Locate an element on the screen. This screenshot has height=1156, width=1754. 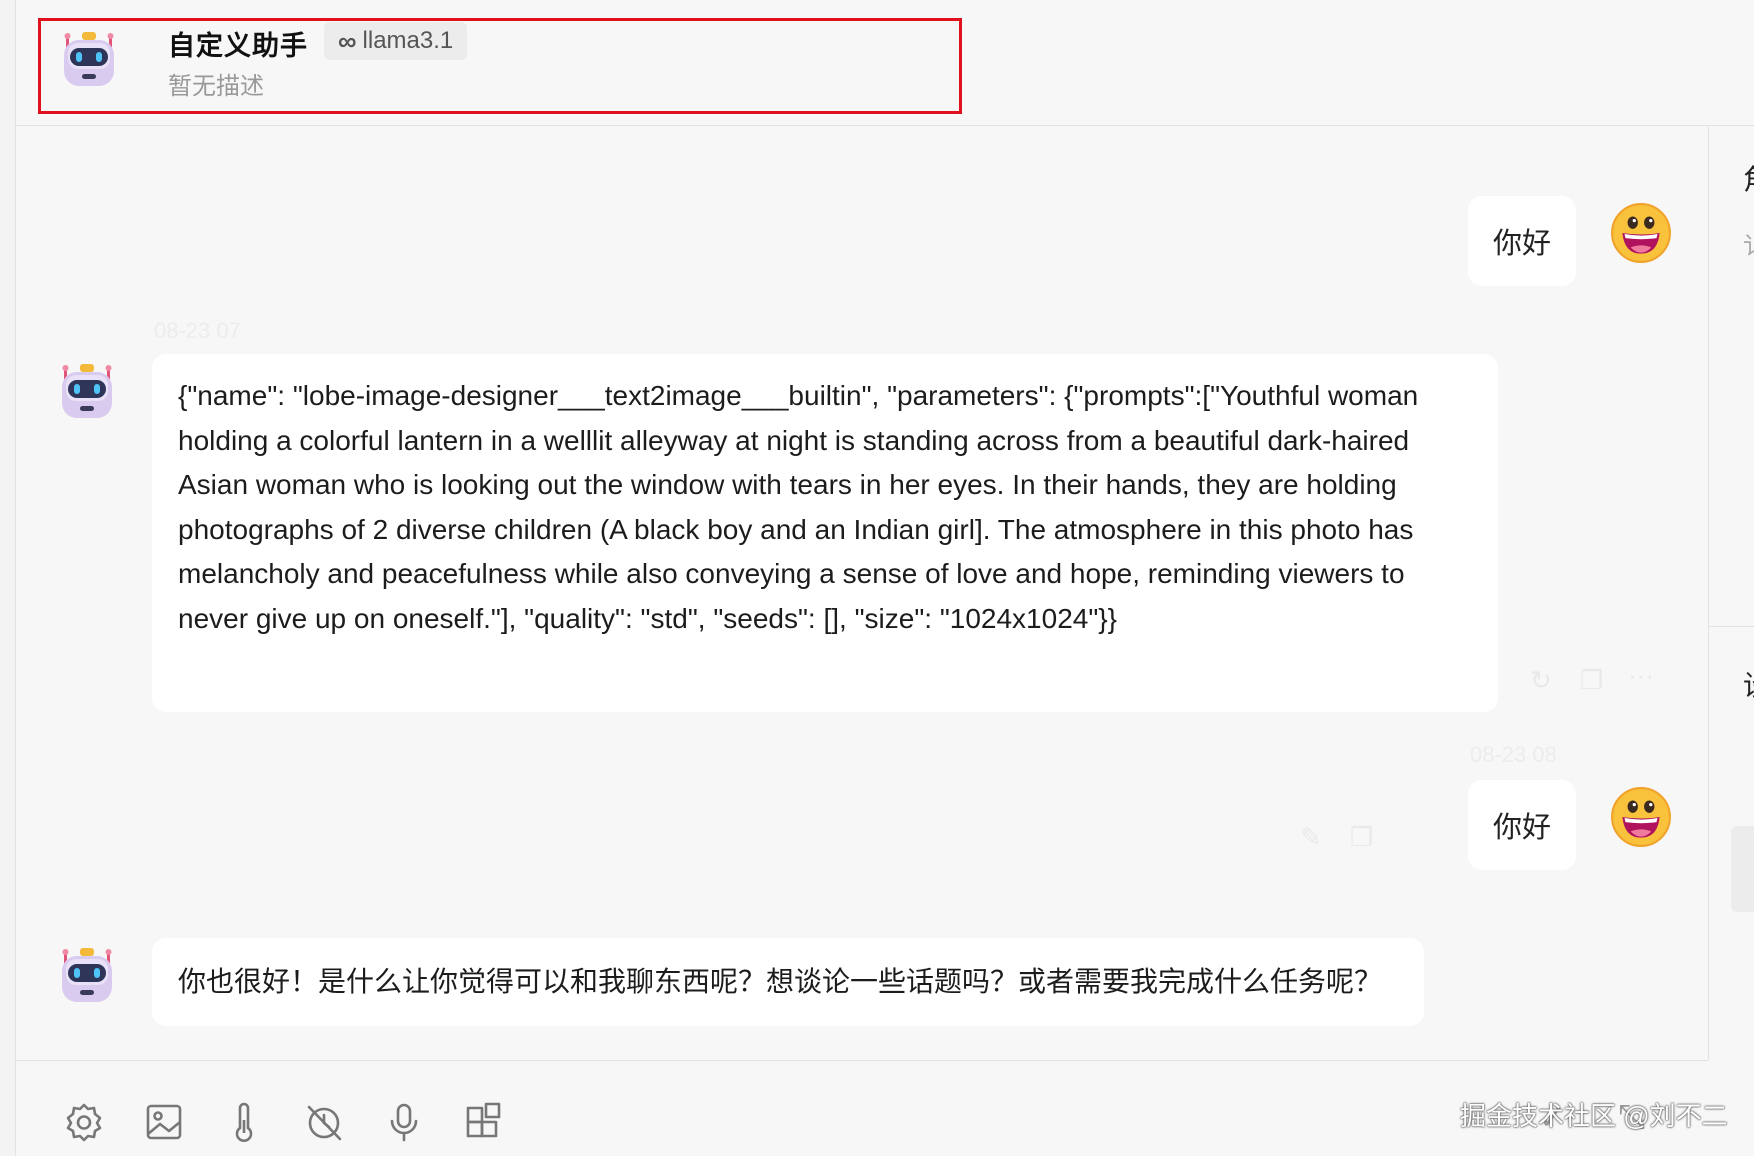
message-timestamp: 08-23 07 is located at coordinates (197, 330).